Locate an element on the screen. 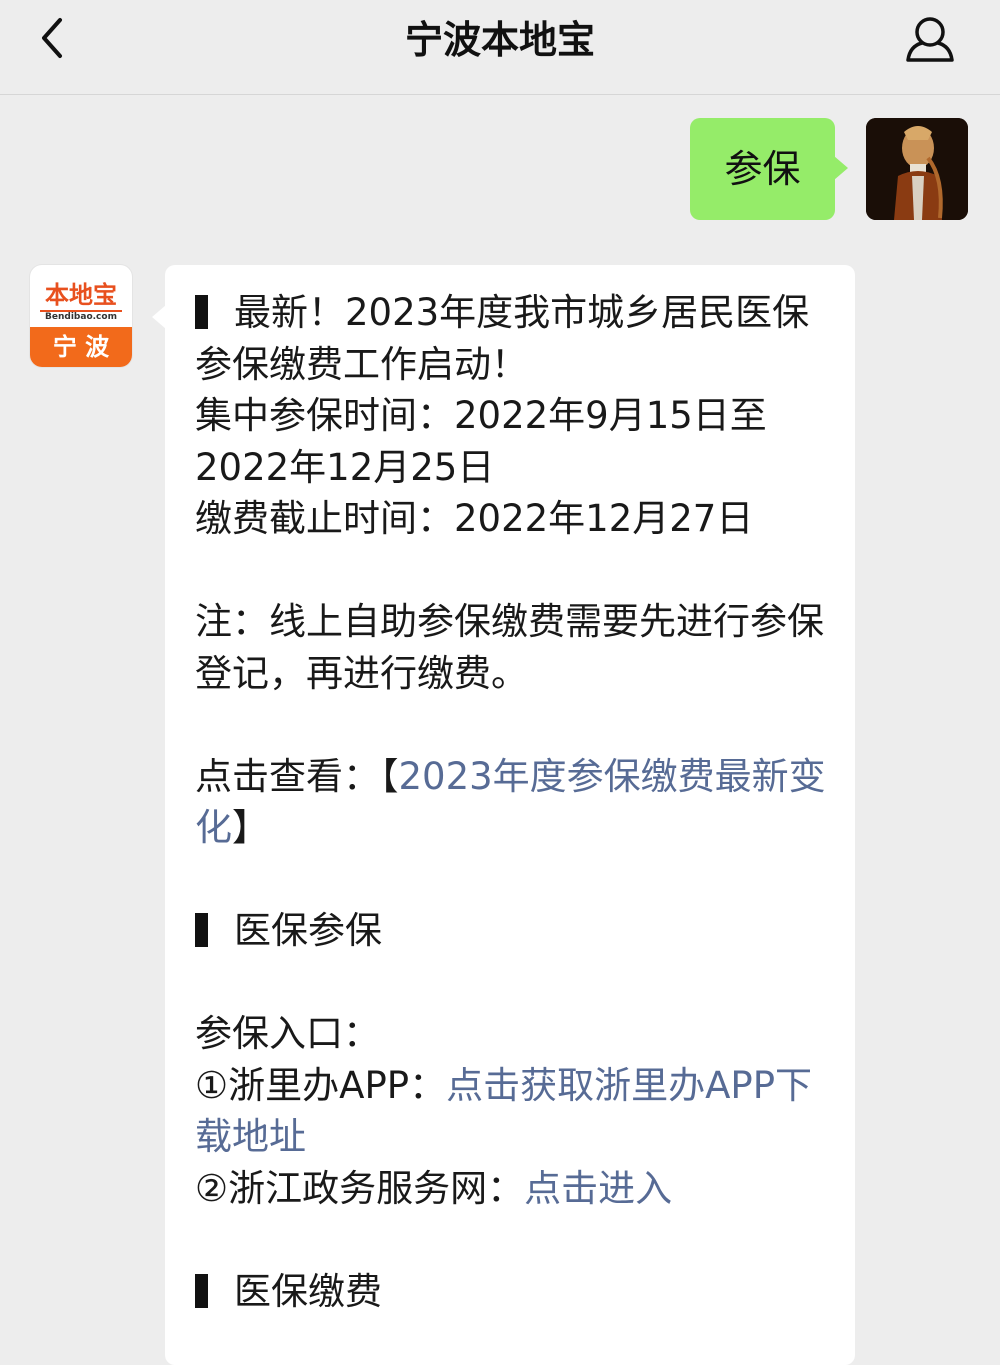 The image size is (1000, 1365). gov-service-link: 点击进入 is located at coordinates (598, 1188).